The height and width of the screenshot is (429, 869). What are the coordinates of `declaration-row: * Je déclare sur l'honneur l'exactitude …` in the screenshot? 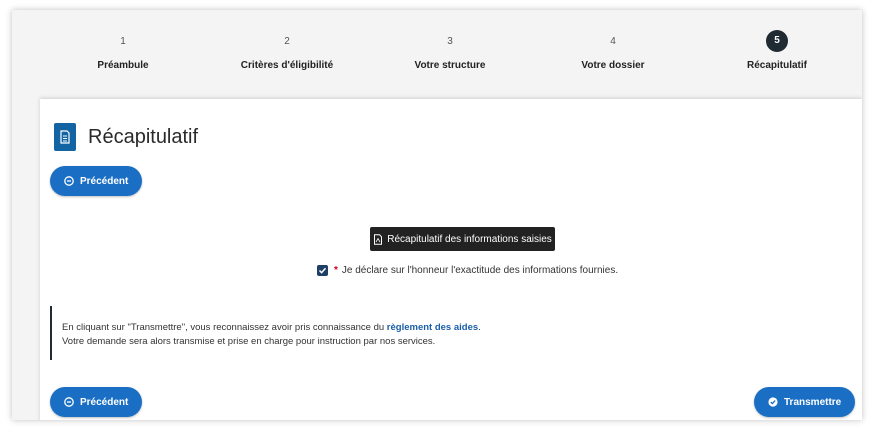 It's located at (467, 270).